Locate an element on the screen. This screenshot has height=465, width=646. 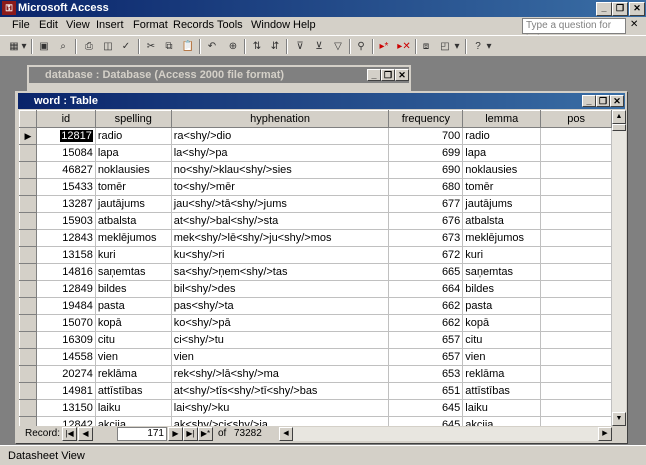
menu-records: Records is located at coordinates (193, 25).